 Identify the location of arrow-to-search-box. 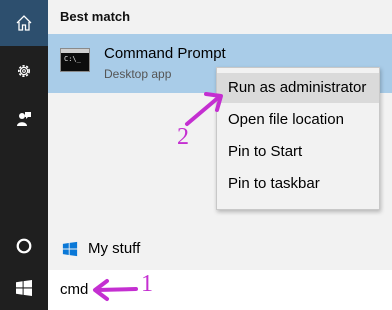
(115, 290).